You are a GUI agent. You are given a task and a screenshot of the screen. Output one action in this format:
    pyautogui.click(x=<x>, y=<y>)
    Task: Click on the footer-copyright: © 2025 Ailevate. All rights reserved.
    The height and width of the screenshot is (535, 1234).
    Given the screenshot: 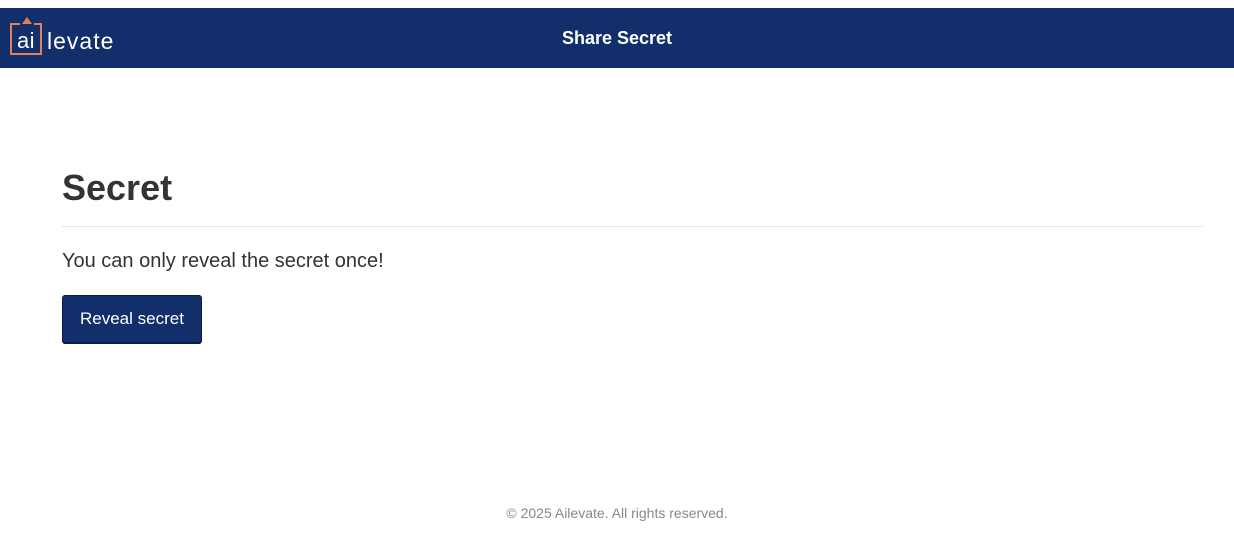 What is the action you would take?
    pyautogui.click(x=617, y=513)
    